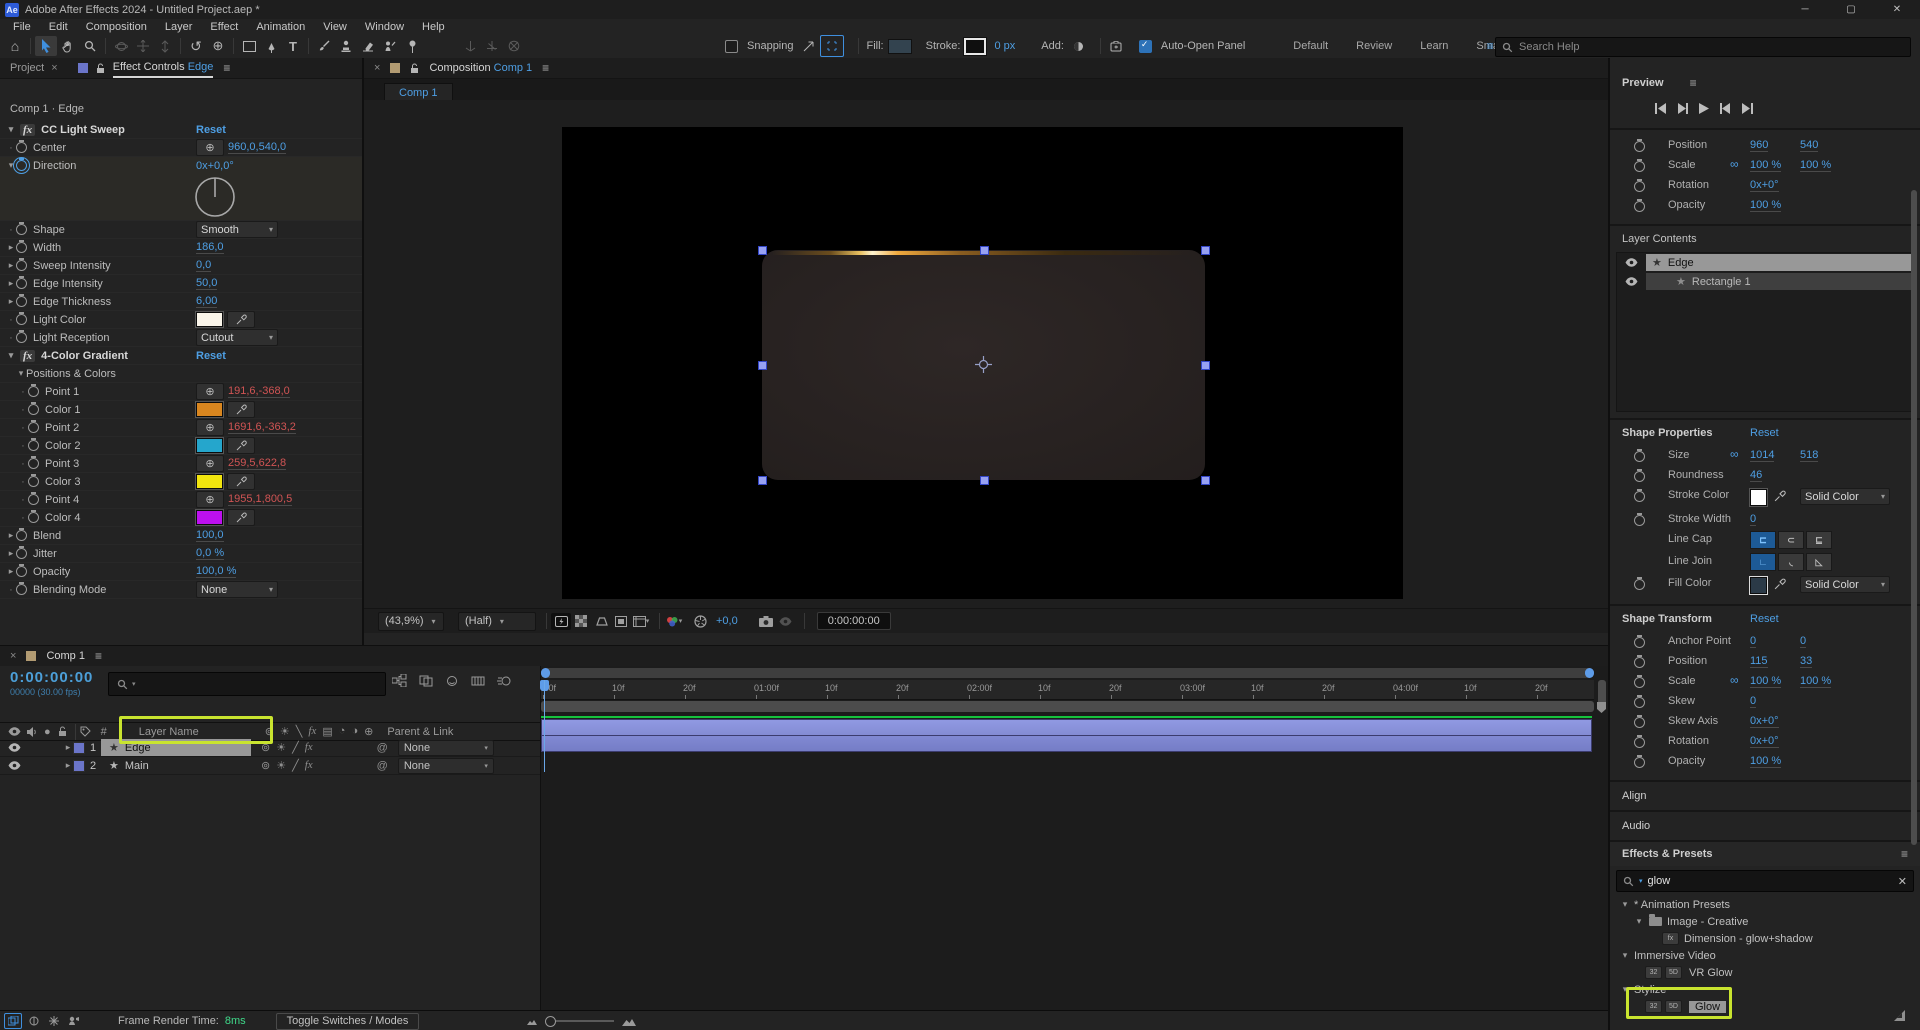  Describe the element at coordinates (215, 166) in the screenshot. I see `direction-value: 0x+0,0°` at that location.